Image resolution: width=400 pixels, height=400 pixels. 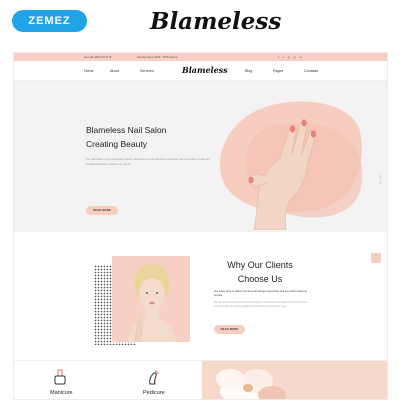 What do you see at coordinates (294, 380) in the screenshot?
I see `flower-image` at bounding box center [294, 380].